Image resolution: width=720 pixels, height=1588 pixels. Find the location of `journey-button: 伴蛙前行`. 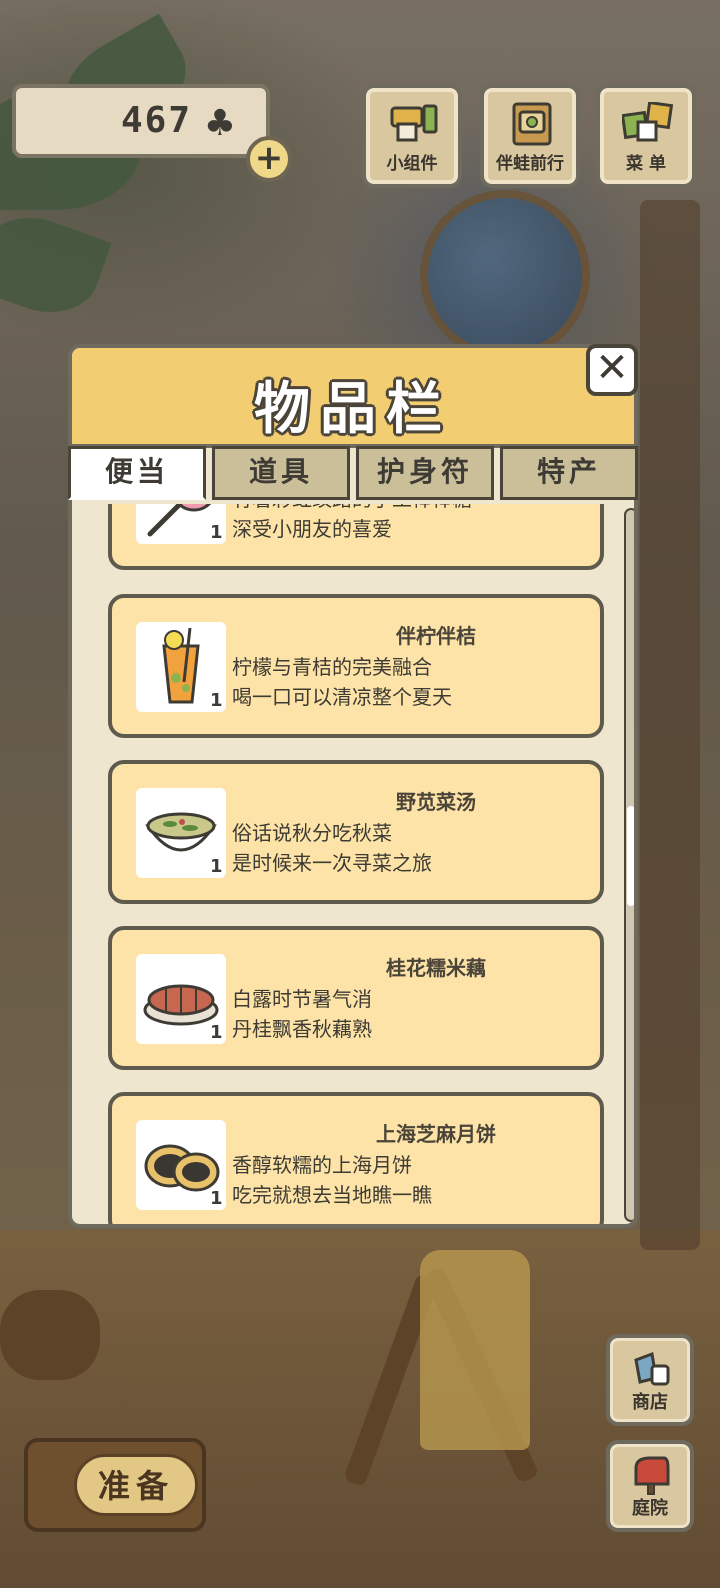

journey-button: 伴蛙前行 is located at coordinates (530, 136).